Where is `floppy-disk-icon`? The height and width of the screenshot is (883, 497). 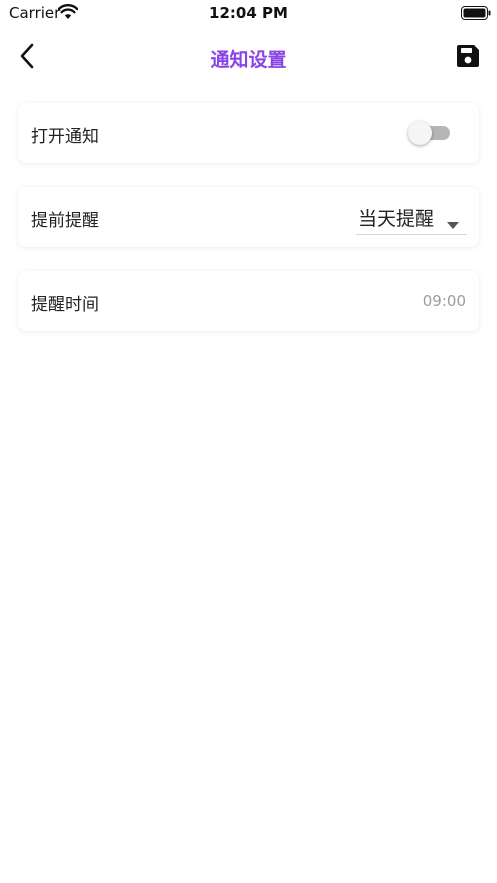
floppy-disk-icon is located at coordinates (468, 58).